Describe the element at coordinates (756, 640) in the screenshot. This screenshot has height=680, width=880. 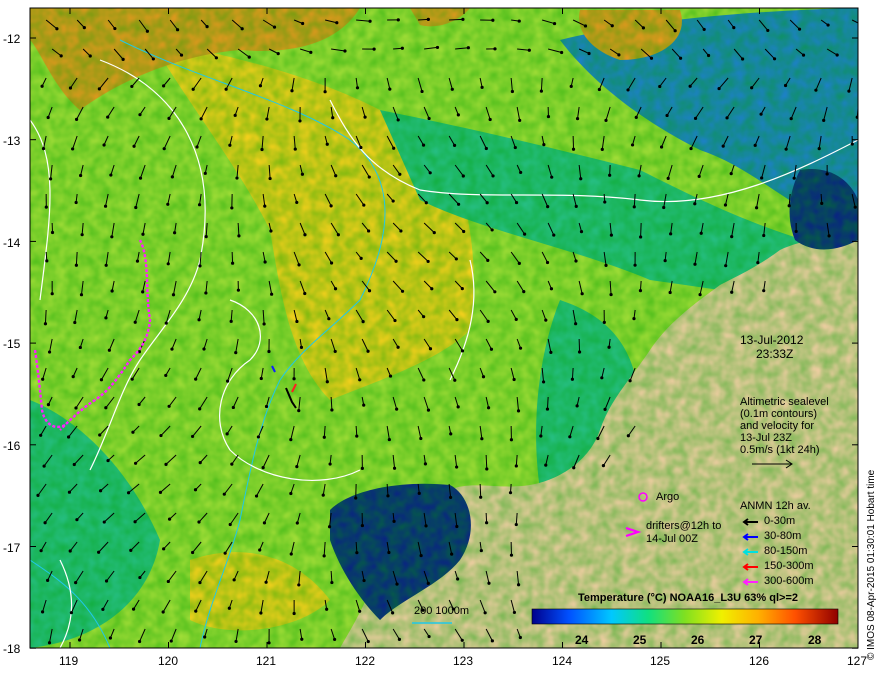
I see `colorbar-tick: 27` at that location.